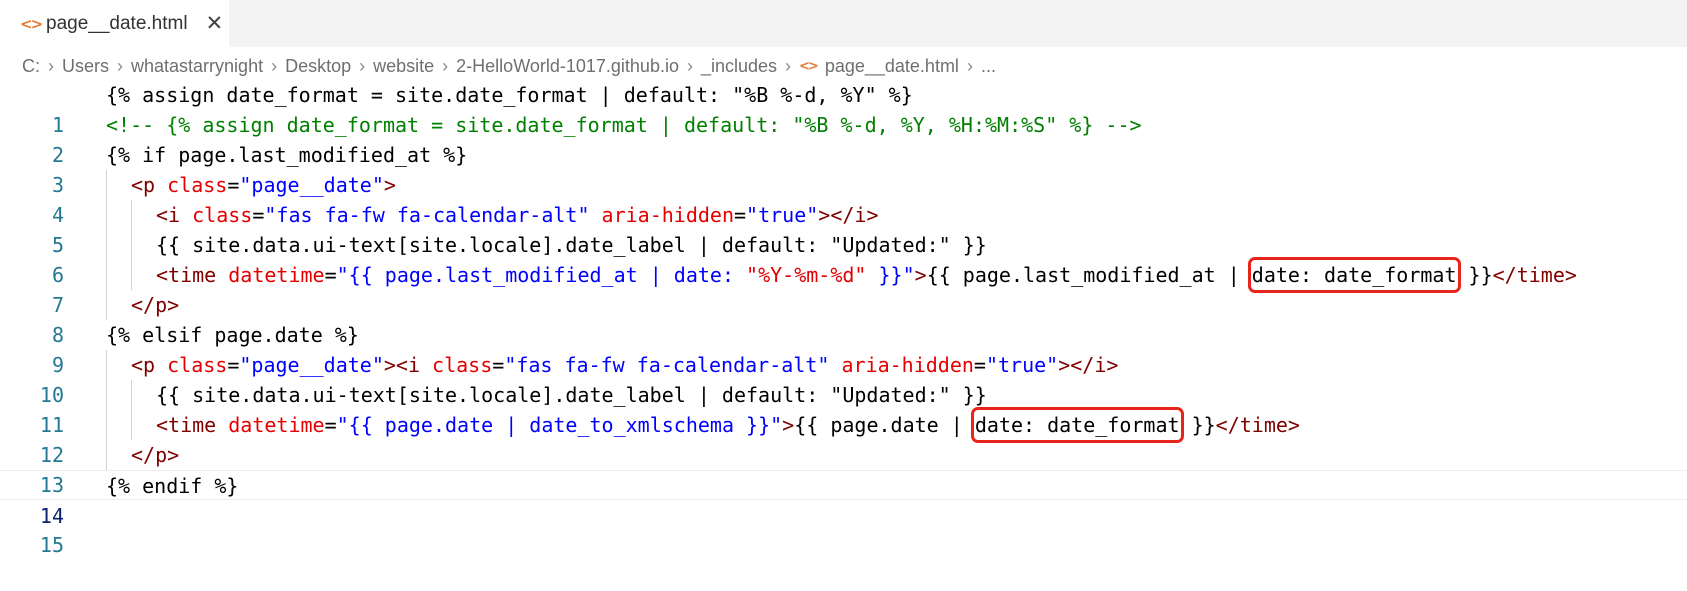 The image size is (1687, 591). Describe the element at coordinates (197, 66) in the screenshot. I see `breadcrumb-item: whatastarrynight` at that location.